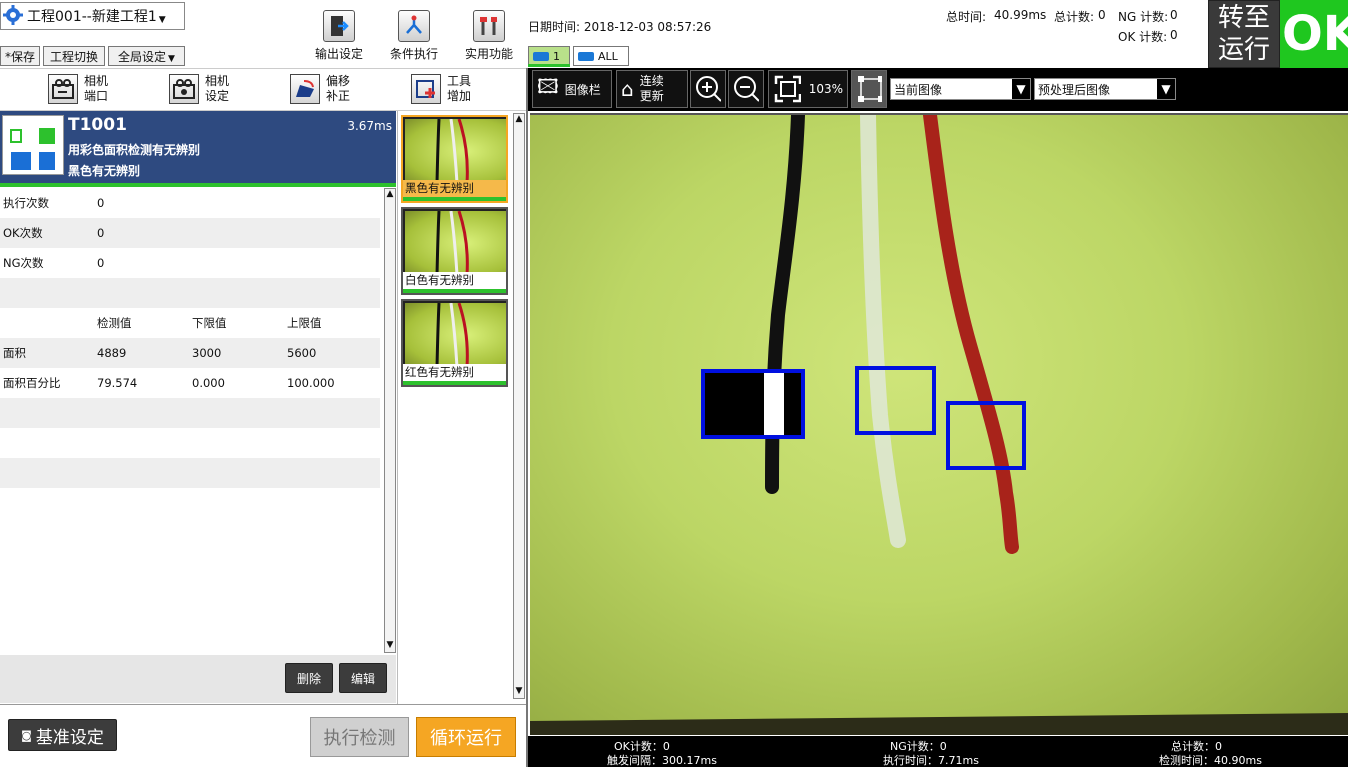 This screenshot has height=767, width=1348. I want to click on current-image-value: 当前图像, so click(918, 89).